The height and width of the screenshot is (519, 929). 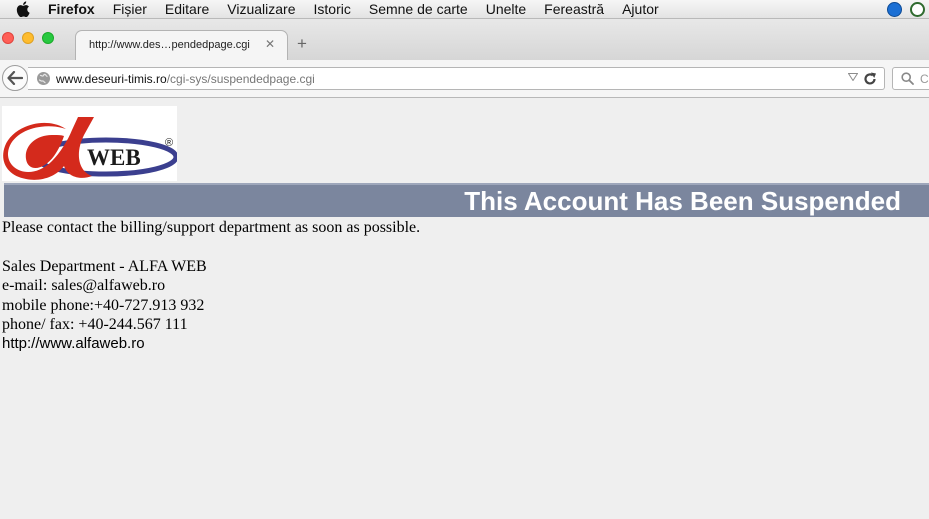 I want to click on menu-history: Istoric, so click(x=332, y=9).